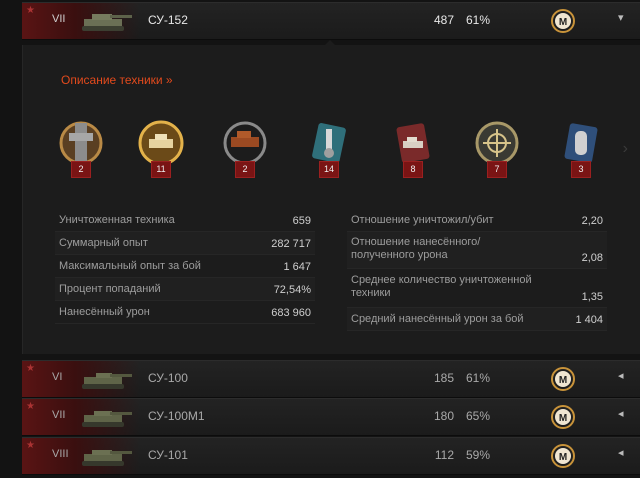 The width and height of the screenshot is (640, 478). I want to click on medal-0: 2, so click(81, 149).